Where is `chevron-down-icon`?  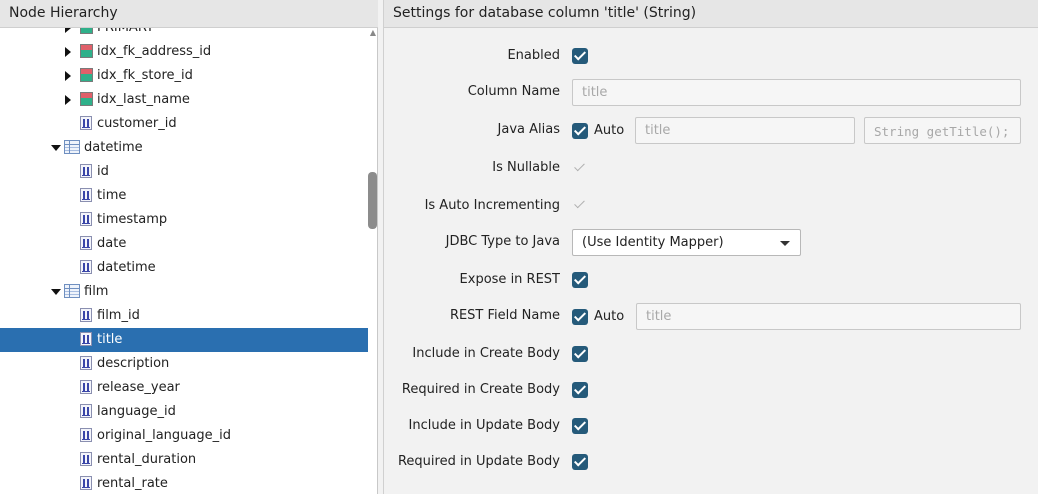 chevron-down-icon is located at coordinates (785, 243).